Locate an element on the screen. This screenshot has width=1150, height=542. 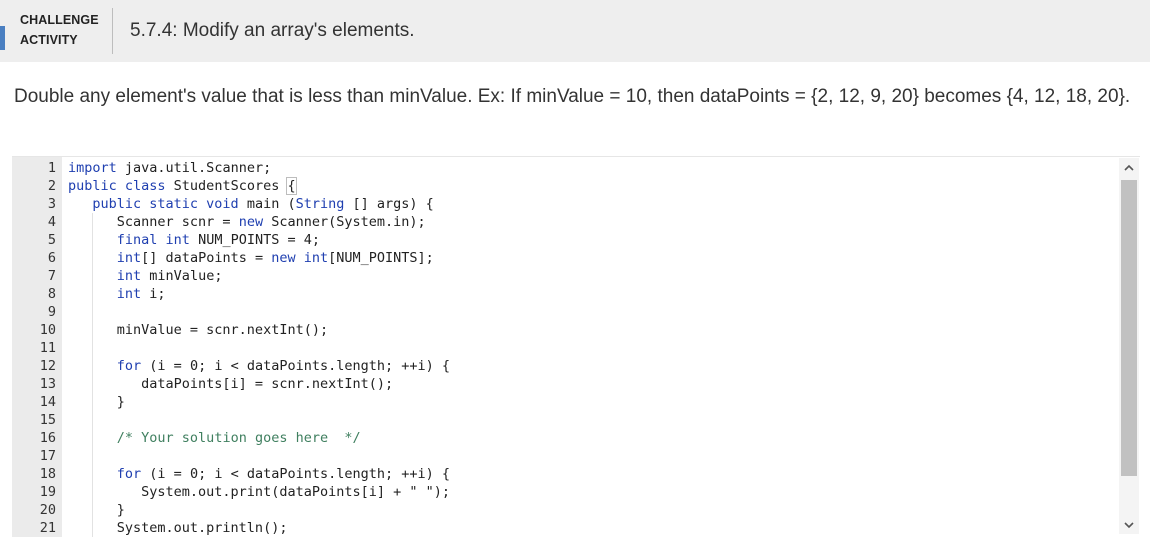
code-line: 7 int minValue; is located at coordinates (566, 276).